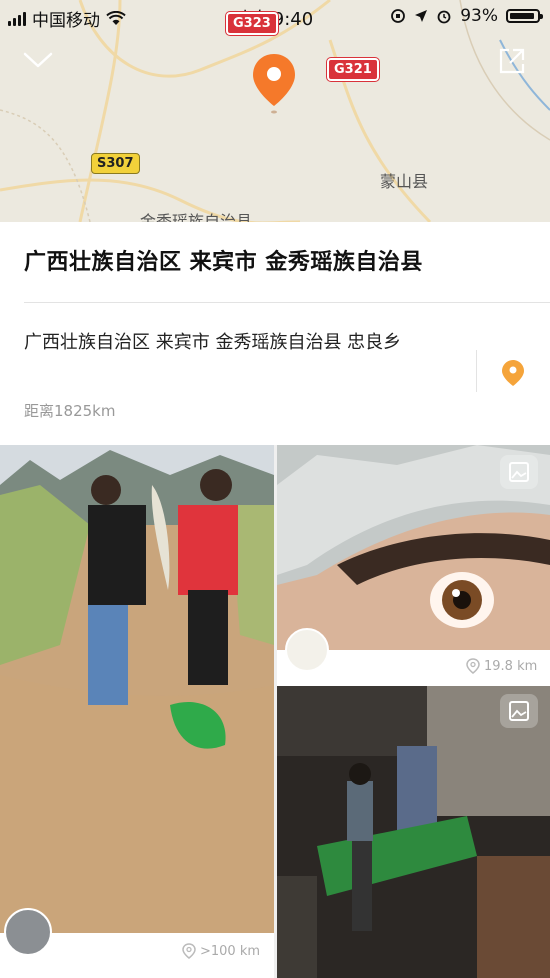 This screenshot has width=550, height=978. What do you see at coordinates (223, 262) in the screenshot?
I see `location-title: 广西壮族自治区 来宾市 金秀瑶族自治县` at bounding box center [223, 262].